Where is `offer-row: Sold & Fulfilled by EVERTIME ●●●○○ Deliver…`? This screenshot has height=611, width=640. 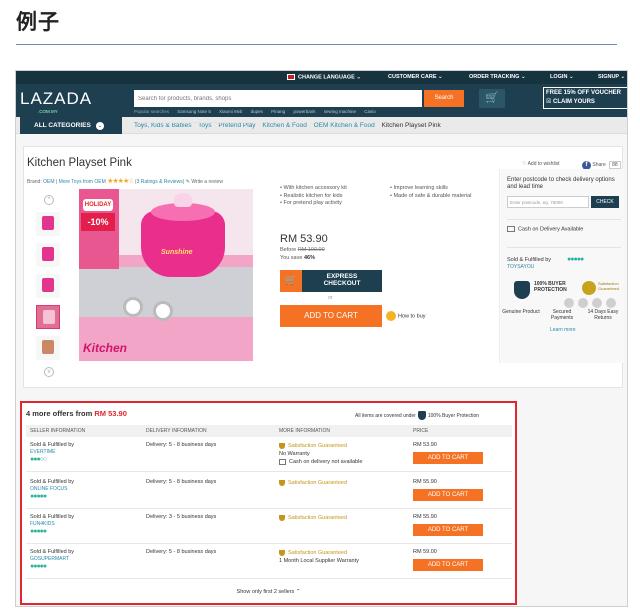
offer-row: Sold & Fulfilled by EVERTIME ●●●○○ Deliver… is located at coordinates (269, 455).